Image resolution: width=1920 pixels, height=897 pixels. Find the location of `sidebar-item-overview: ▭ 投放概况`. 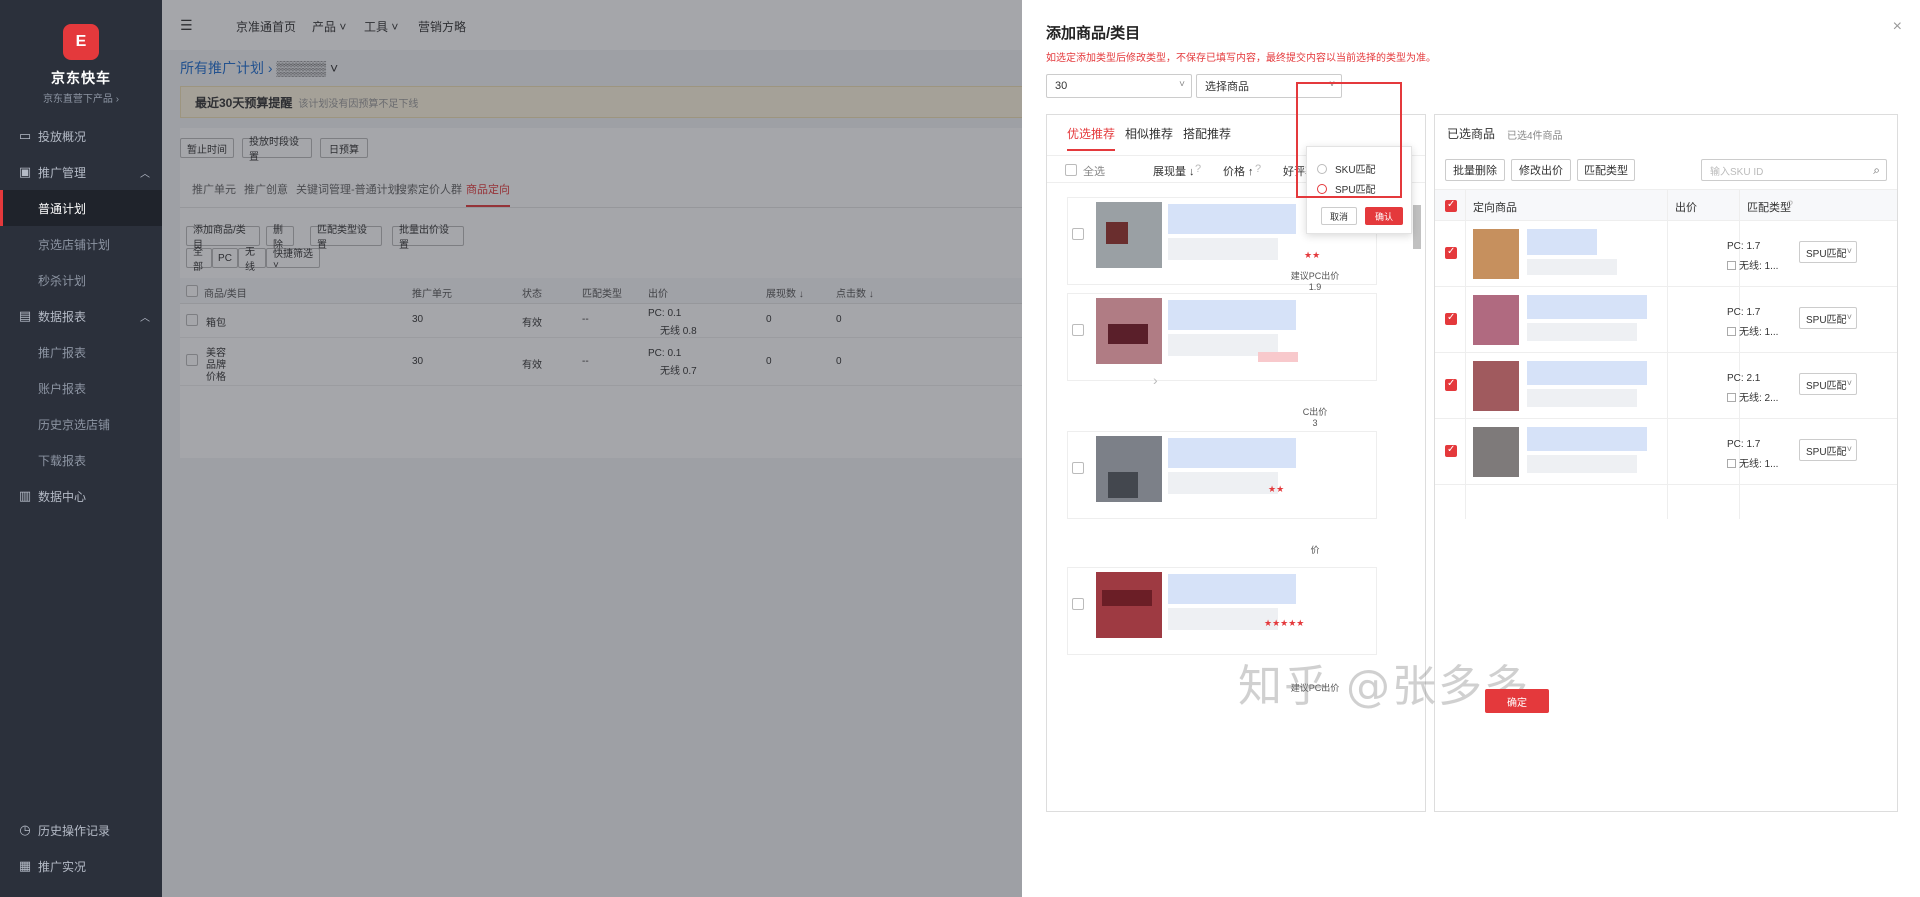

sidebar-item-overview: ▭ 投放概况 is located at coordinates (81, 136).